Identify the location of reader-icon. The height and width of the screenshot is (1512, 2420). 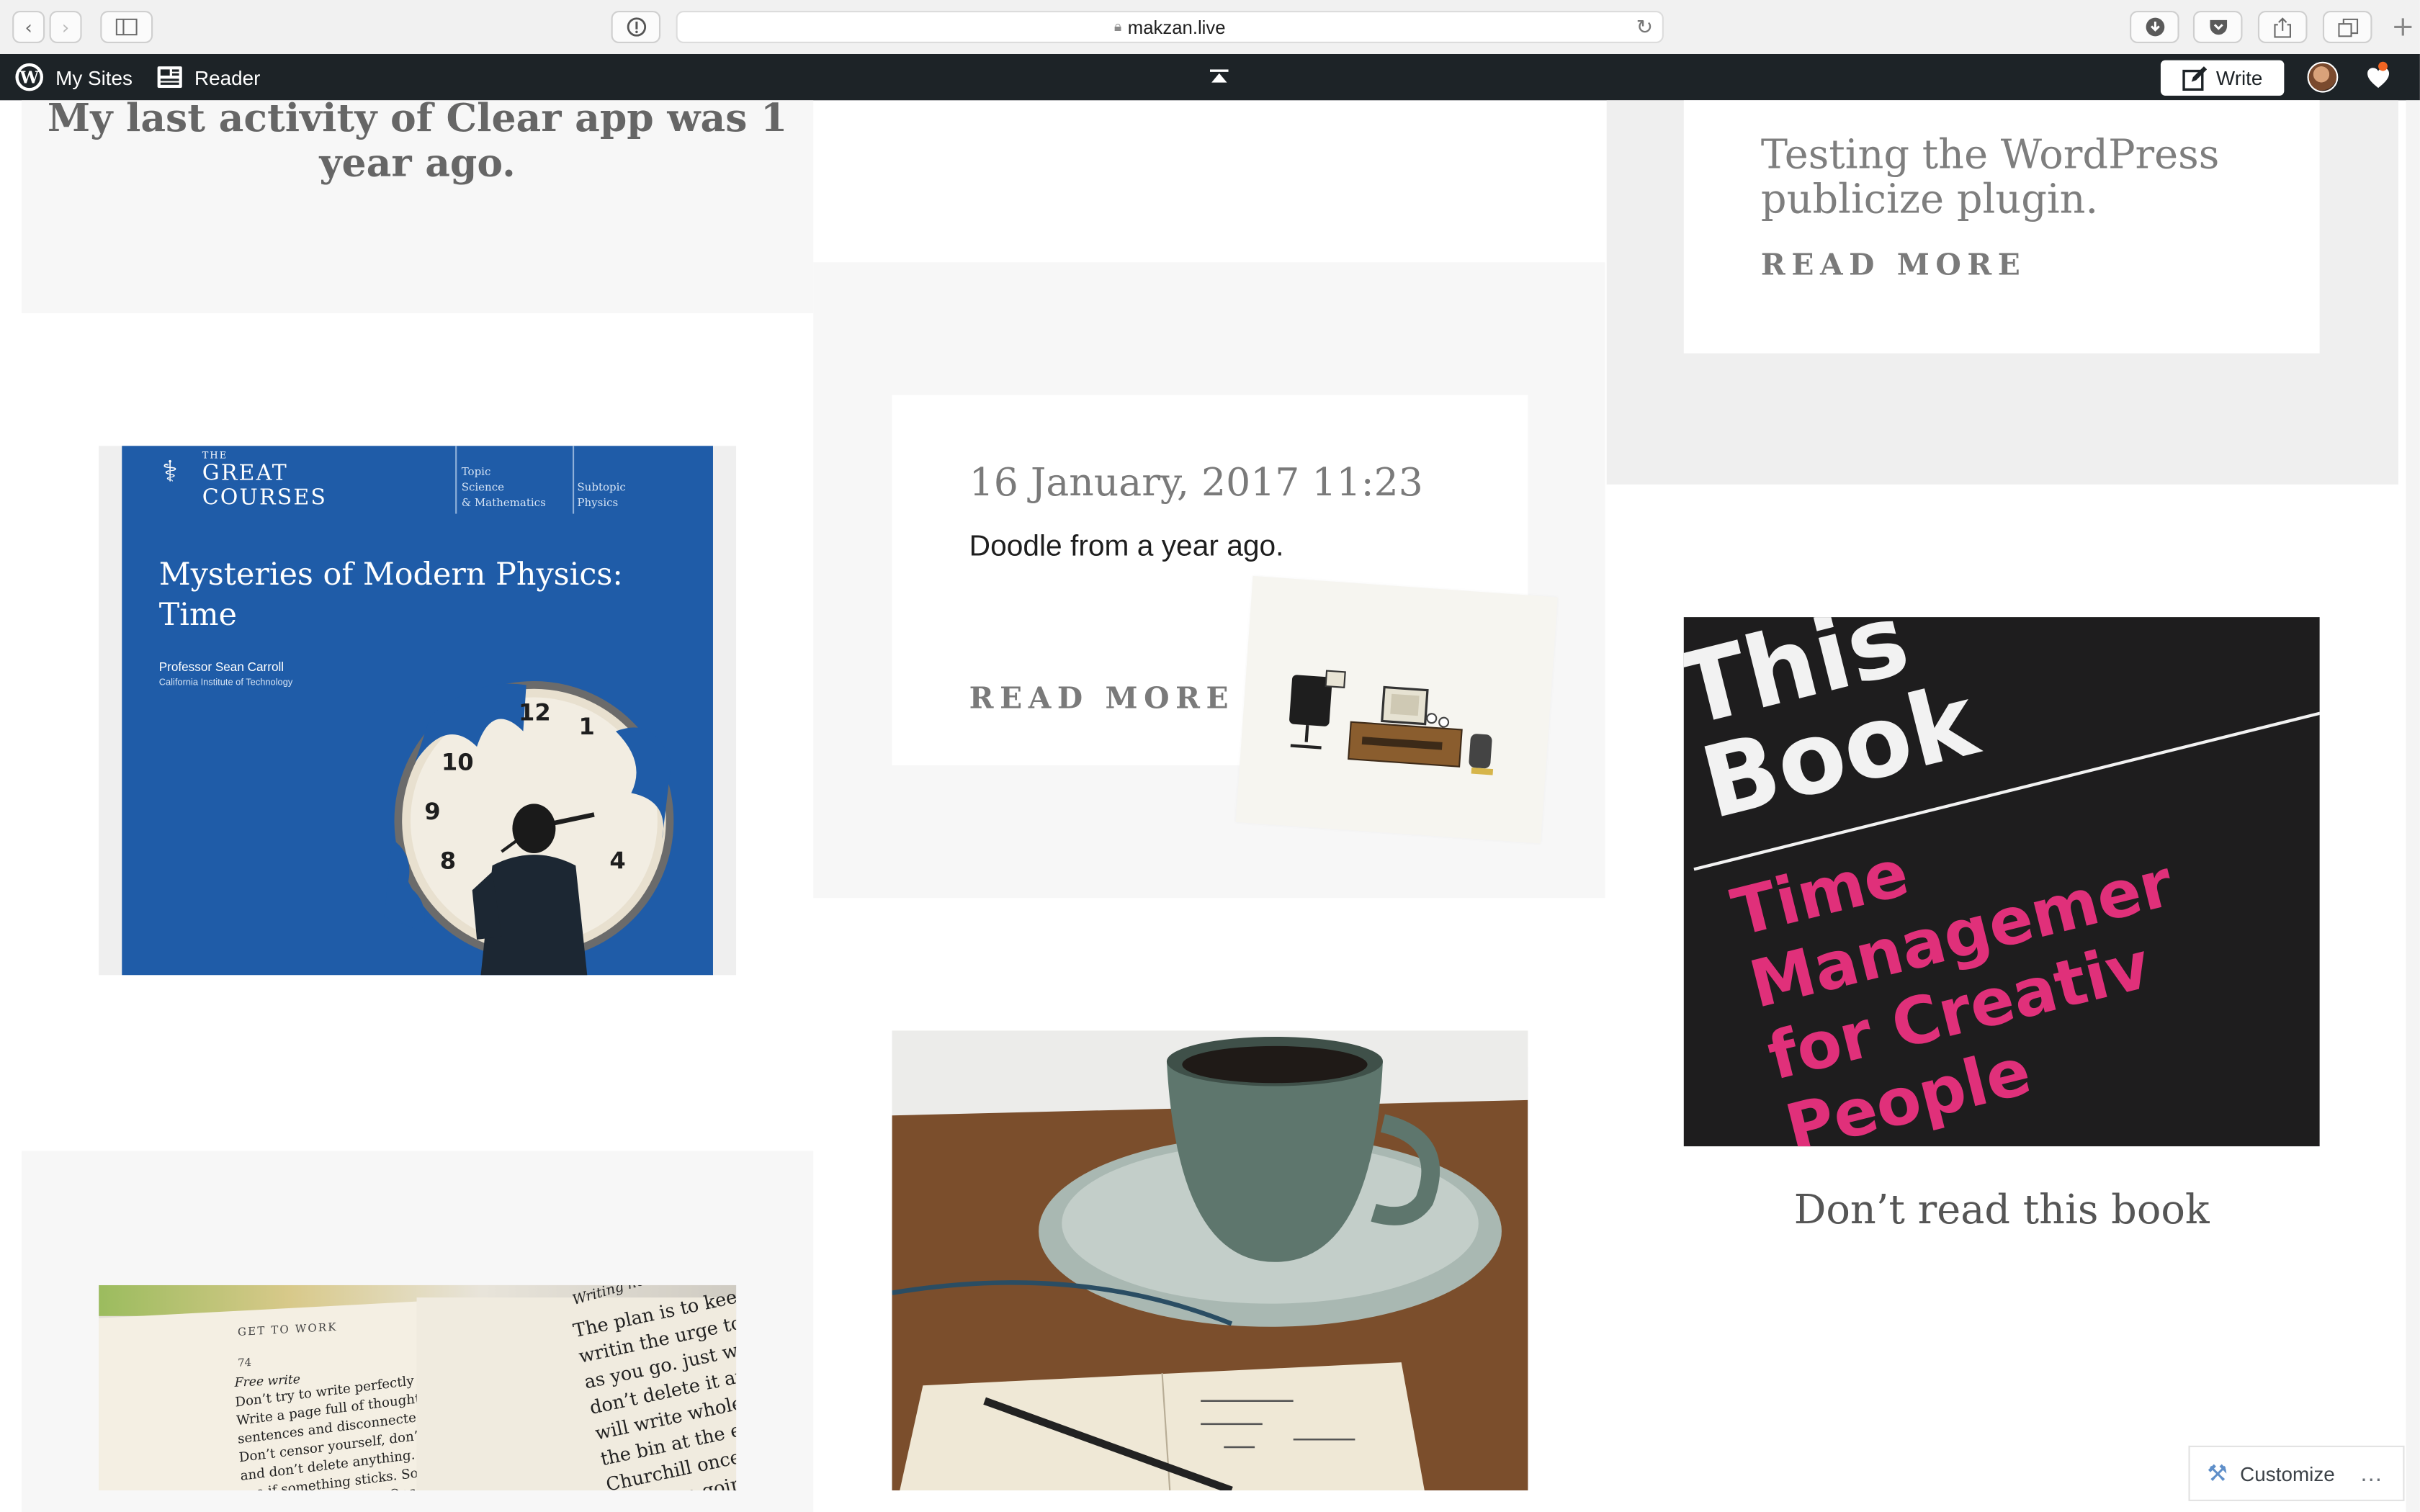
(169, 77).